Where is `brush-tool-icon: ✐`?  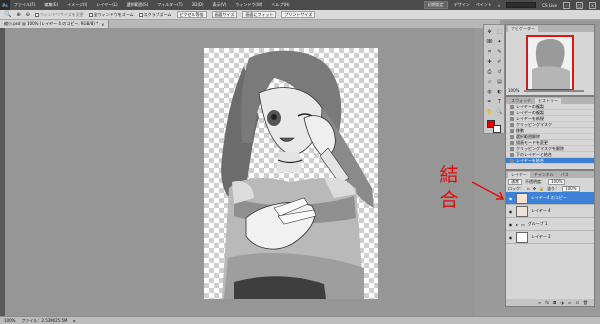
brush-tool-icon: ✐ is located at coordinates (499, 62).